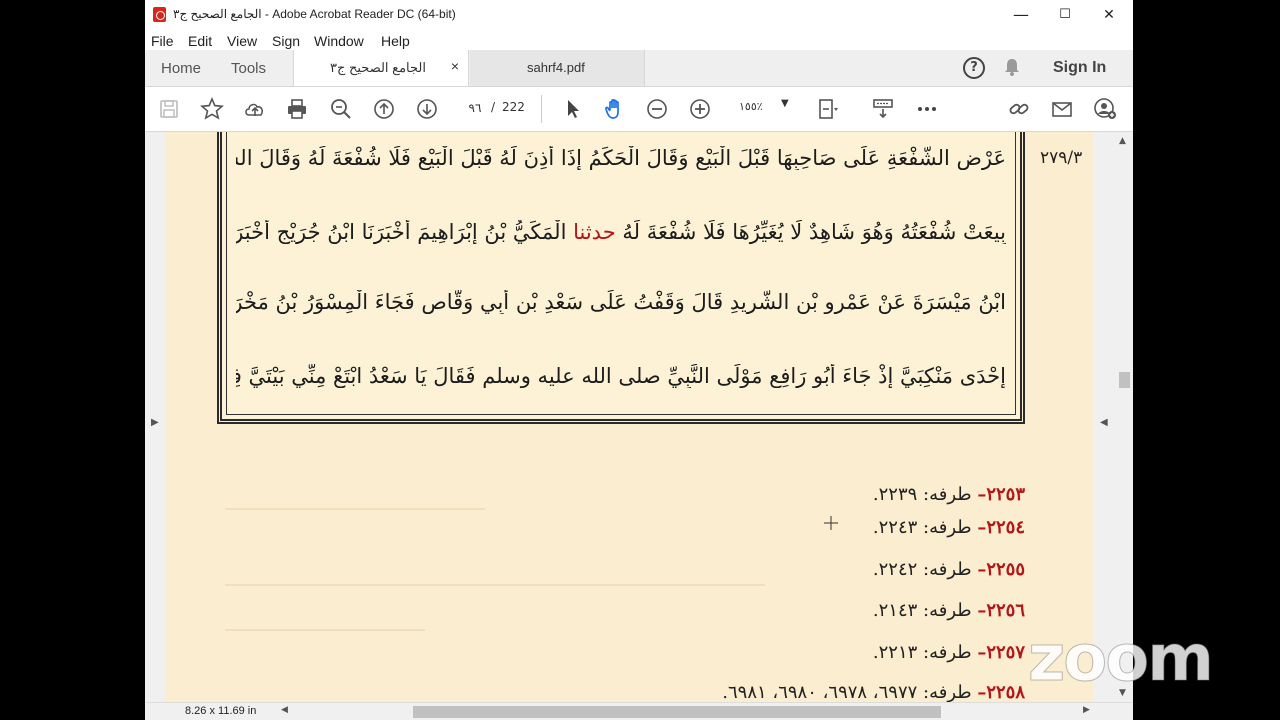 The image size is (1280, 720). Describe the element at coordinates (384, 109) in the screenshot. I see `previous-page-icon` at that location.